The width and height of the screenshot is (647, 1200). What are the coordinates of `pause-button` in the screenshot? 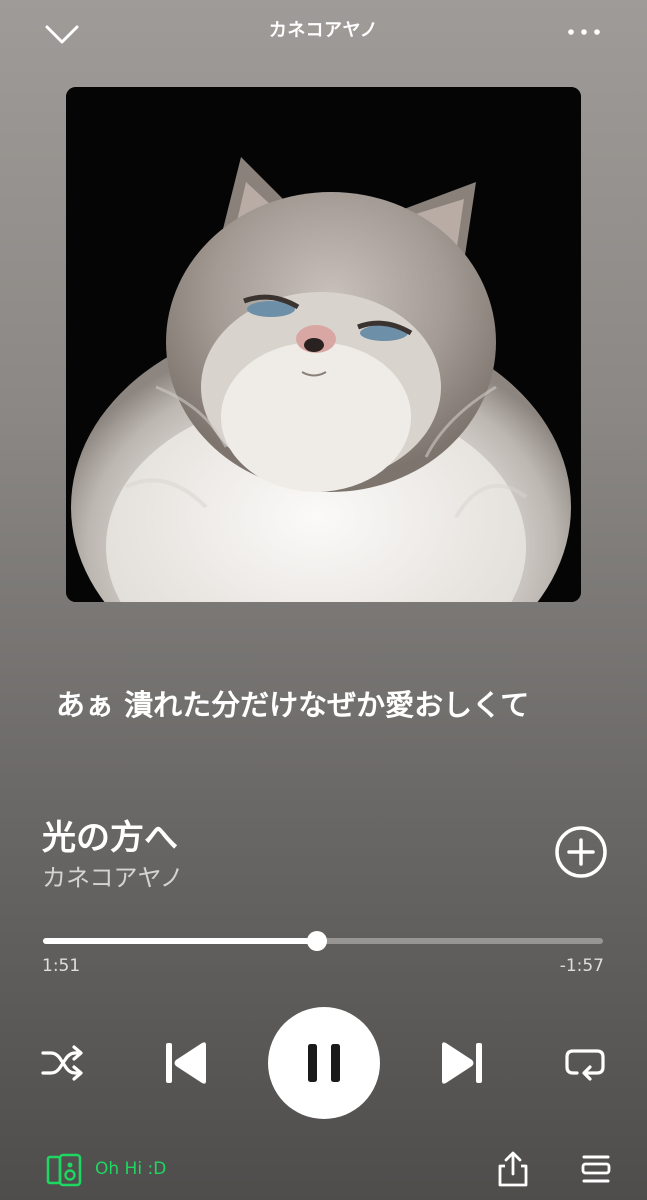 It's located at (324, 1063).